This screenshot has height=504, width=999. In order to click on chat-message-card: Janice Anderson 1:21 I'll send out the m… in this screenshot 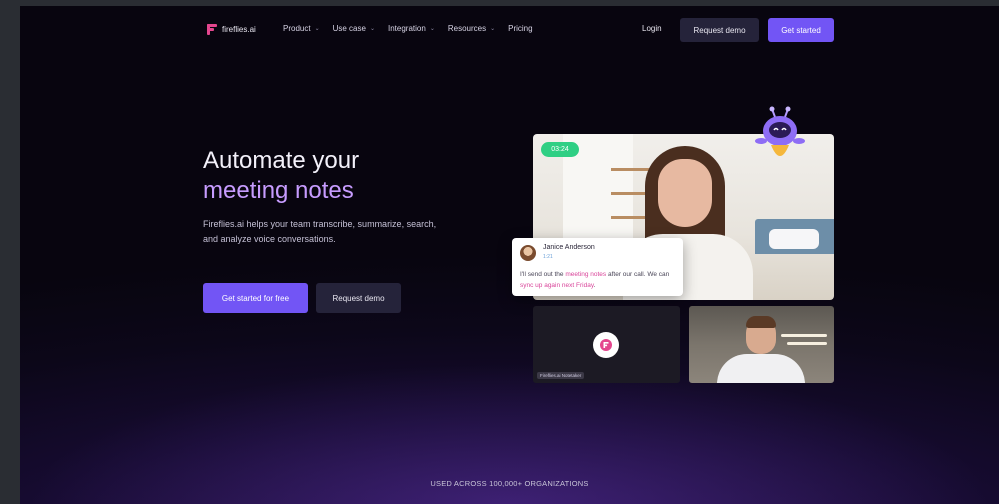, I will do `click(597, 267)`.